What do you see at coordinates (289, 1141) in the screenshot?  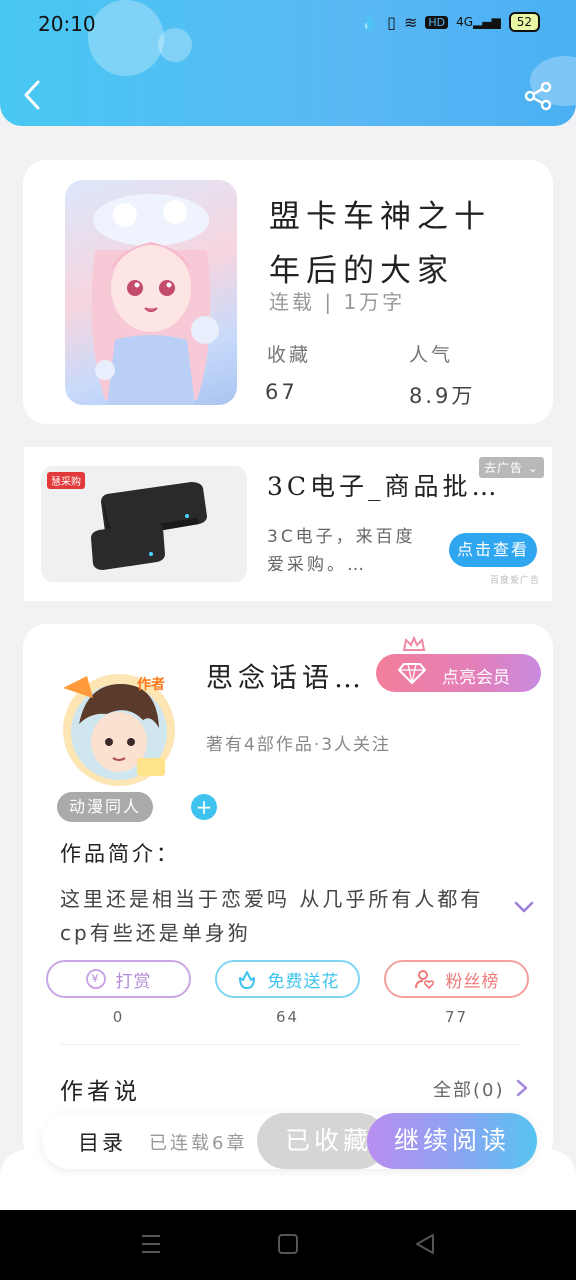 I see `reading-action-bar: 目录 已连载6章 已收藏 继续阅读` at bounding box center [289, 1141].